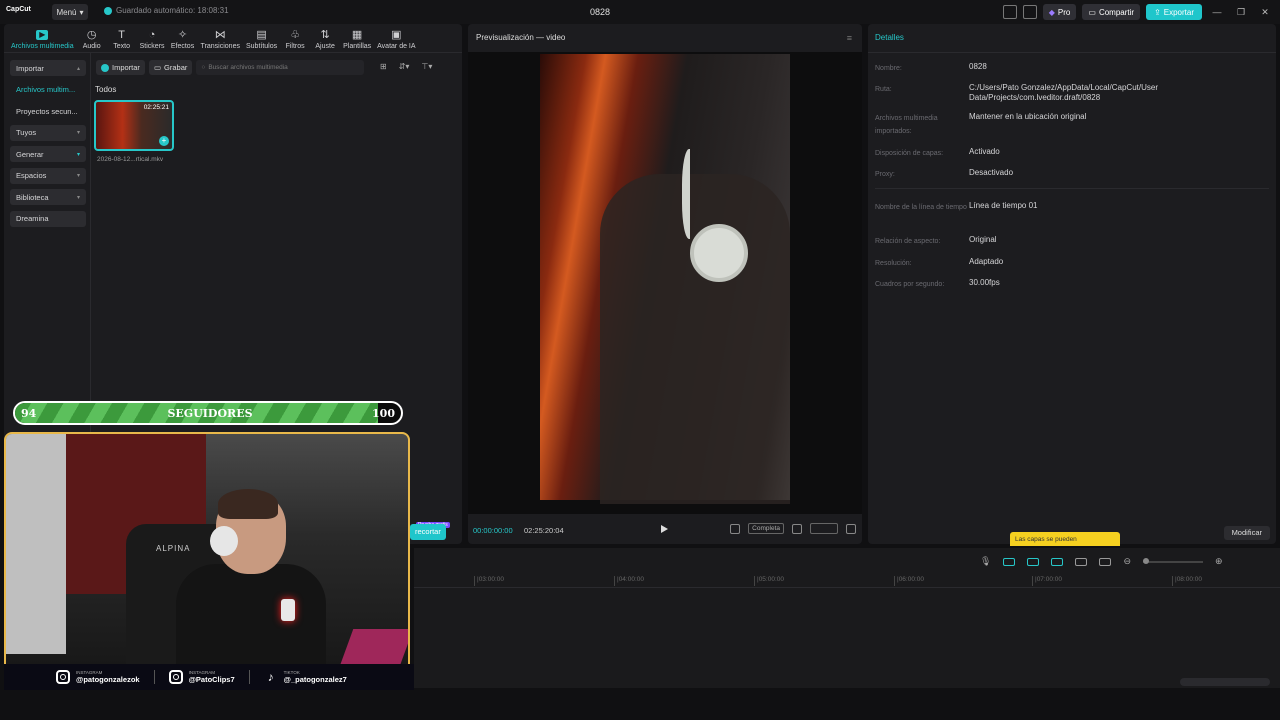 This screenshot has height=720, width=1280. Describe the element at coordinates (908, 241) in the screenshot. I see `detail-key: Relación de aspecto:` at that location.